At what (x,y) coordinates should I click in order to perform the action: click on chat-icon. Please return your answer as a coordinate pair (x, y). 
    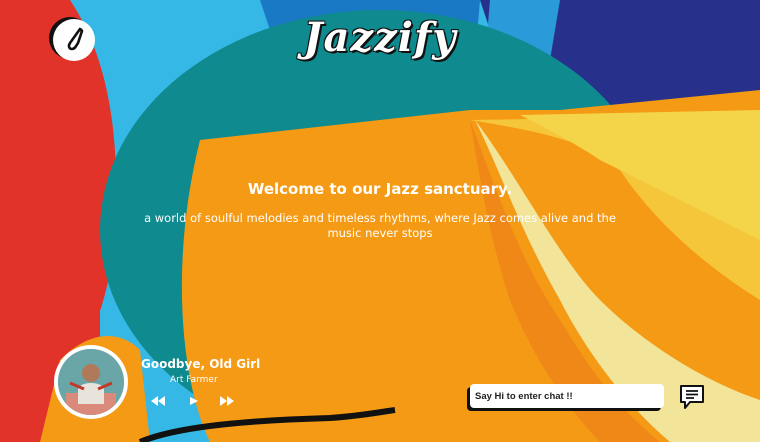
    Looking at the image, I should click on (692, 397).